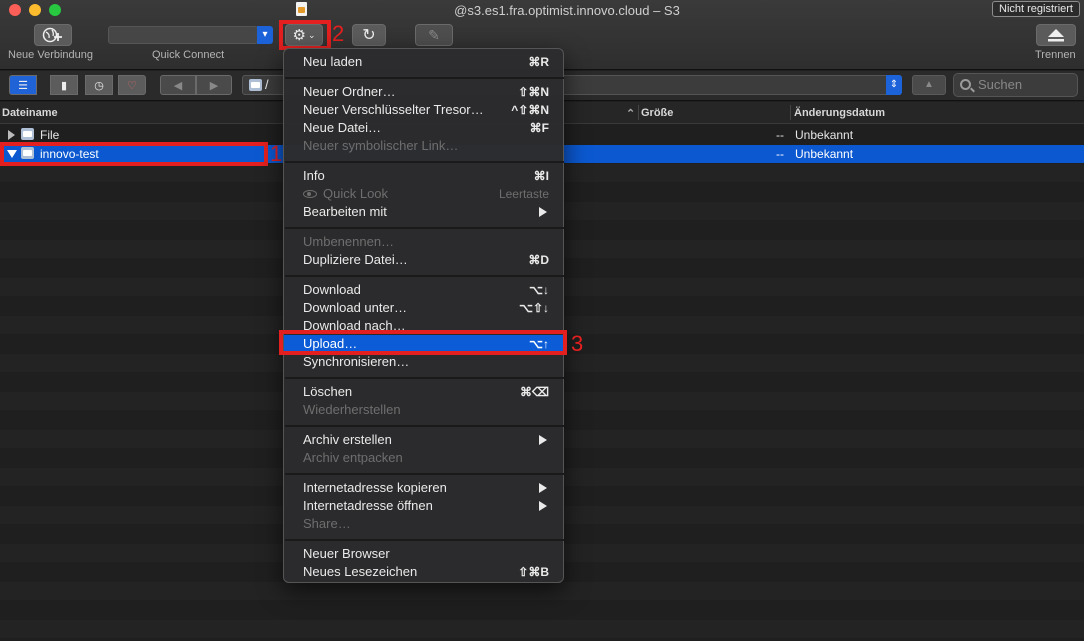 The width and height of the screenshot is (1084, 641). Describe the element at coordinates (50, 135) in the screenshot. I see `file-name: File` at that location.